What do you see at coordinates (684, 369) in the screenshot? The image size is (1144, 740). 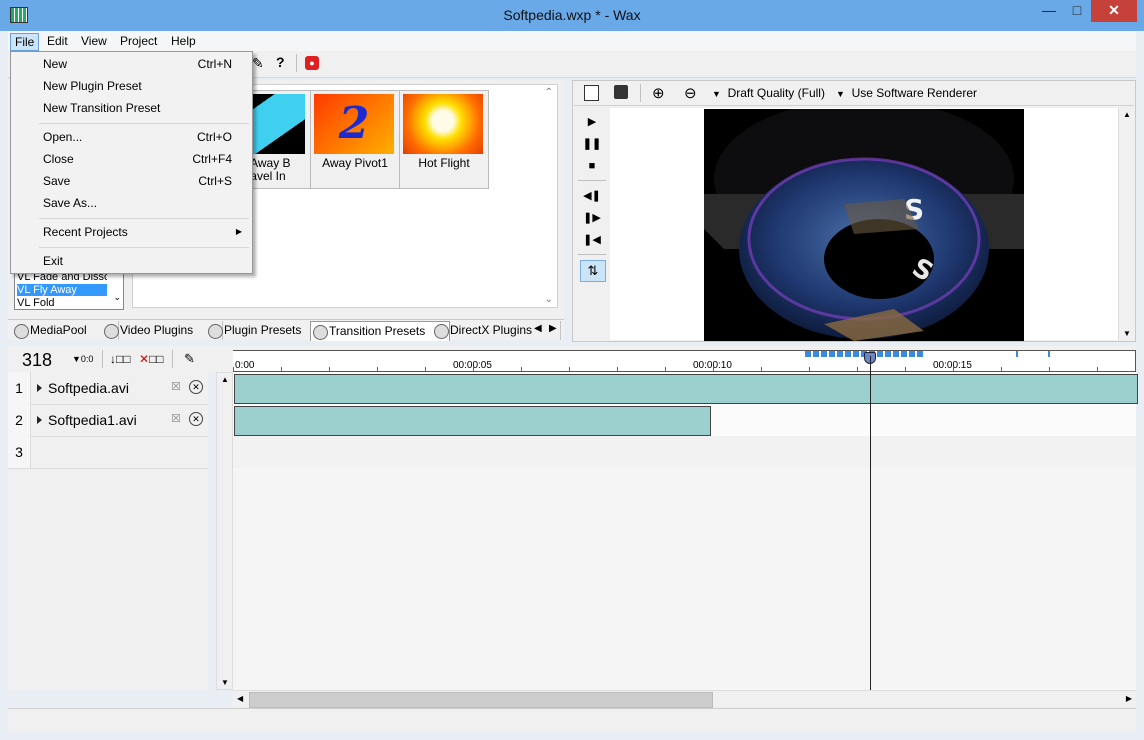 I see `ruler-ticks` at bounding box center [684, 369].